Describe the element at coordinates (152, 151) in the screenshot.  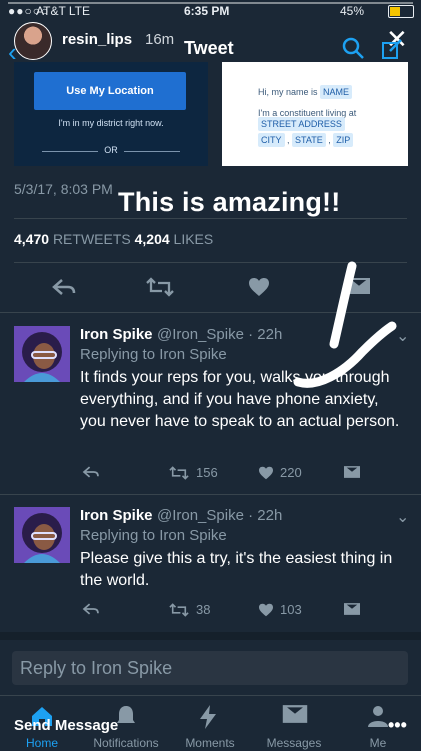
I see `or-divider-right` at that location.